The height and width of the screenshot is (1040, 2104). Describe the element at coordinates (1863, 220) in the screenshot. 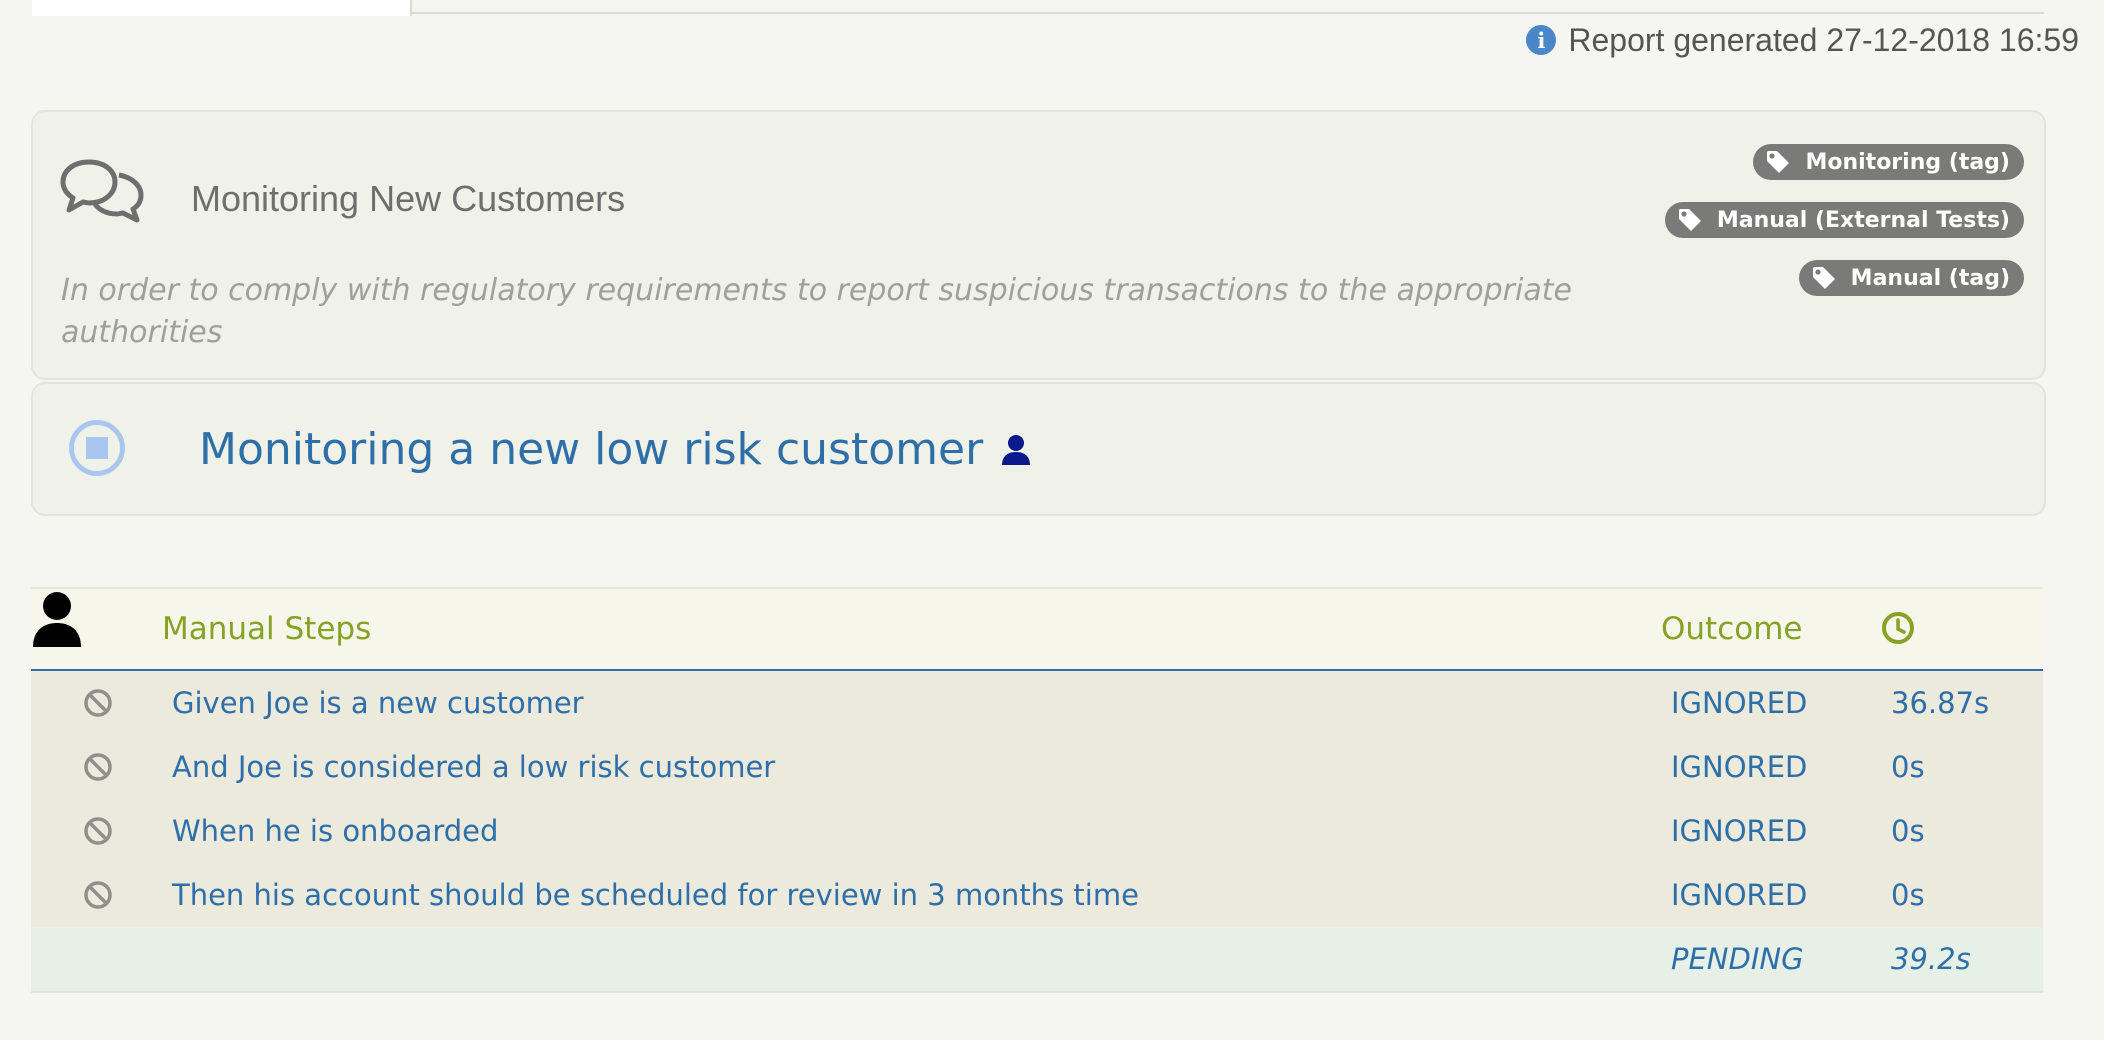

I see `tag-label: Manual (External Tests)` at that location.